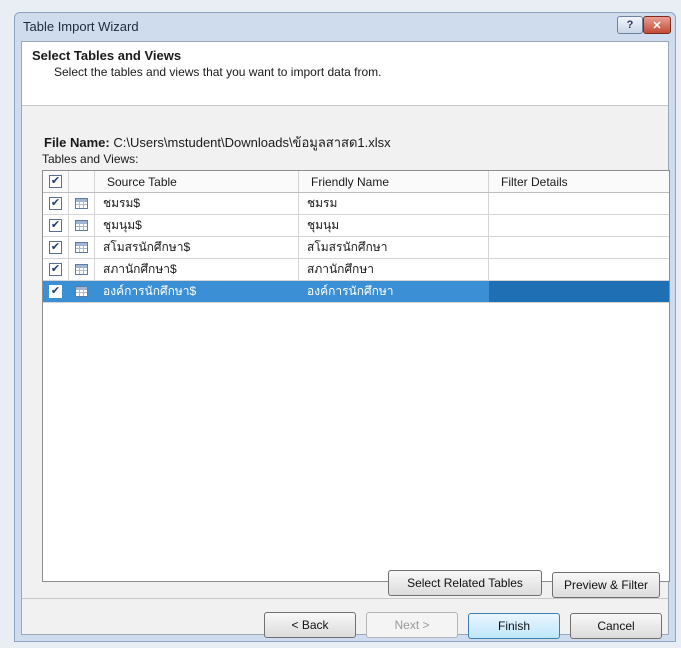 The height and width of the screenshot is (648, 681). Describe the element at coordinates (606, 585) in the screenshot. I see `preview-filter-button: Preview & Filter` at that location.